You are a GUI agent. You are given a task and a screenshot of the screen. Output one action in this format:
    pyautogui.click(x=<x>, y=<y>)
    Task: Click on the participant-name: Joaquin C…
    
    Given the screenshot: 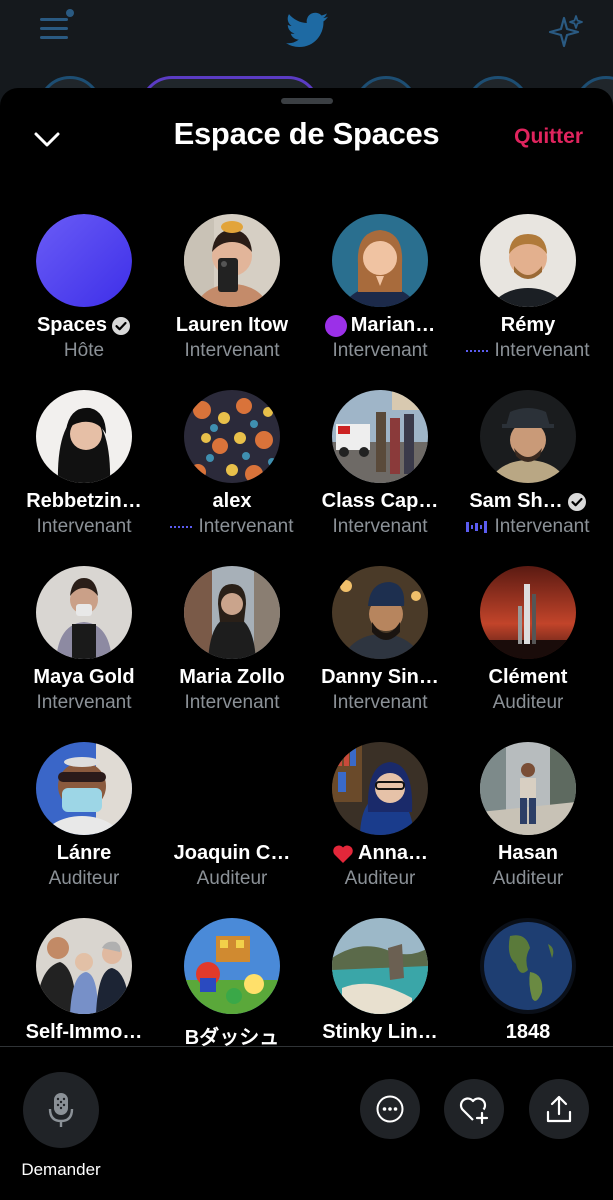 What is the action you would take?
    pyautogui.click(x=232, y=853)
    